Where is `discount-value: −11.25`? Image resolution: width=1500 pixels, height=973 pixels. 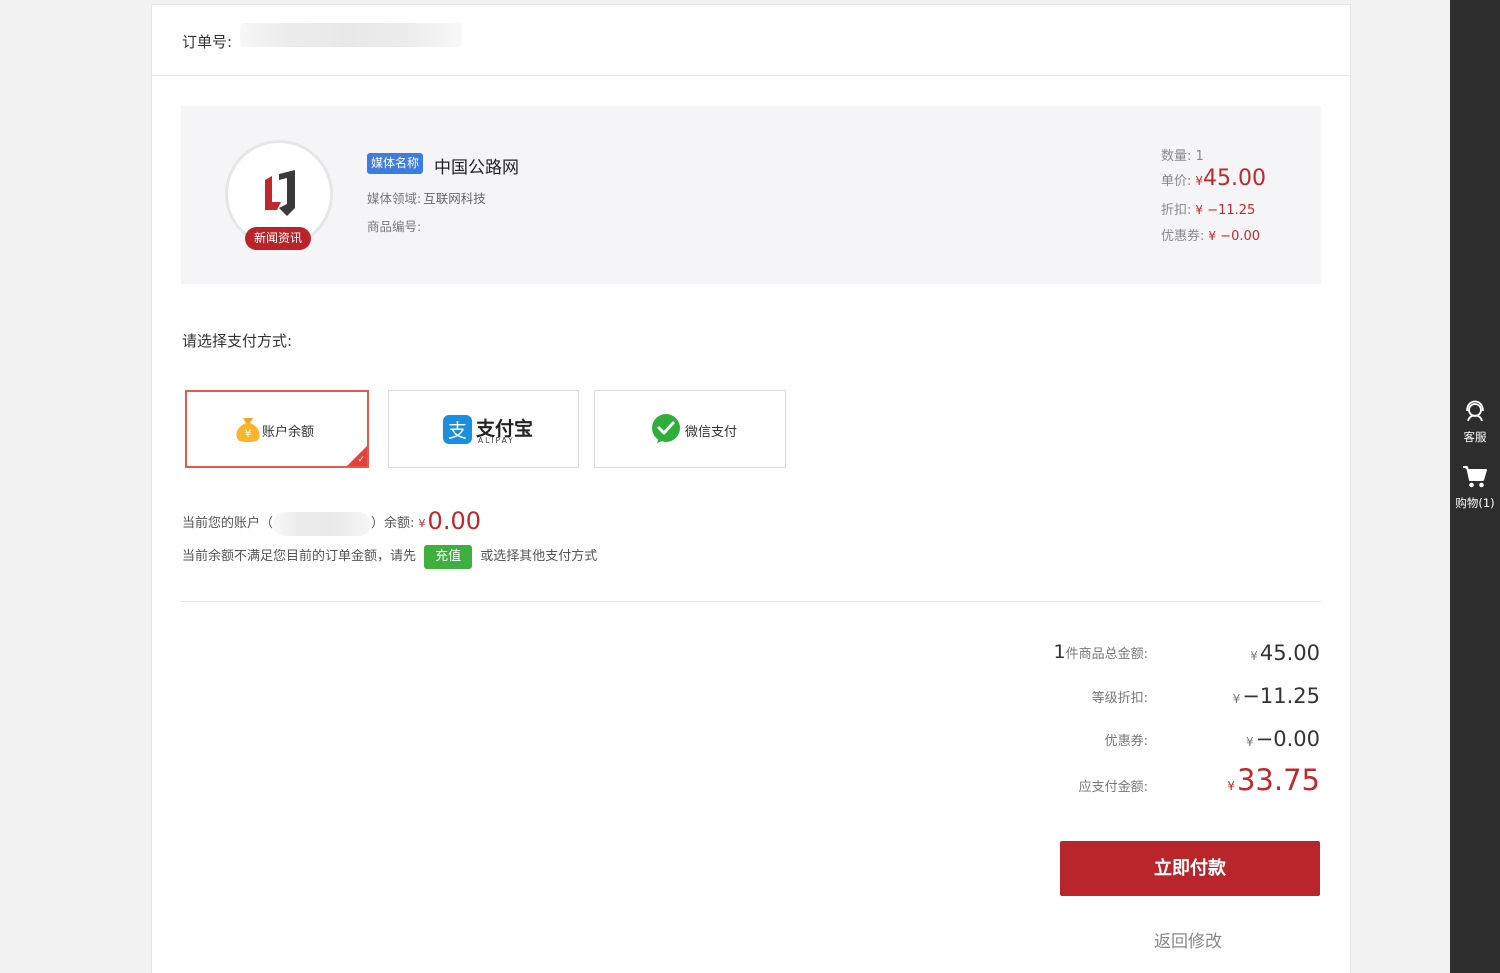 discount-value: −11.25 is located at coordinates (1231, 210).